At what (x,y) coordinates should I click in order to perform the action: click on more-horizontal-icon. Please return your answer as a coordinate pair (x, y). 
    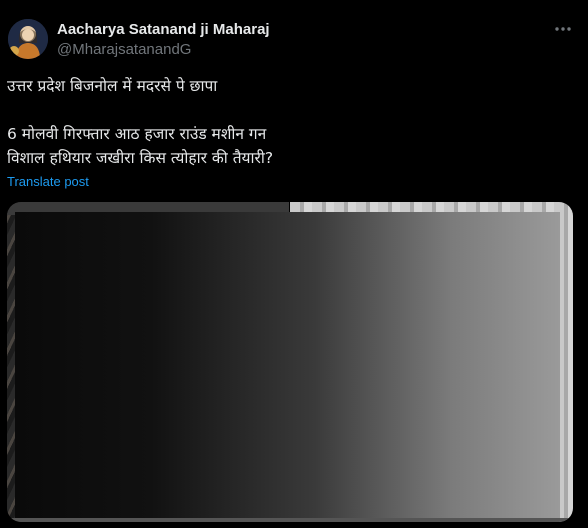
    Looking at the image, I should click on (563, 29).